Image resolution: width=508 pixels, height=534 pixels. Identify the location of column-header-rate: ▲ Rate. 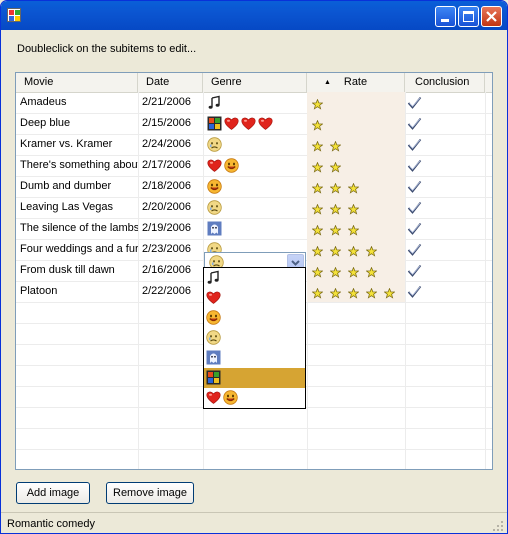
(356, 82).